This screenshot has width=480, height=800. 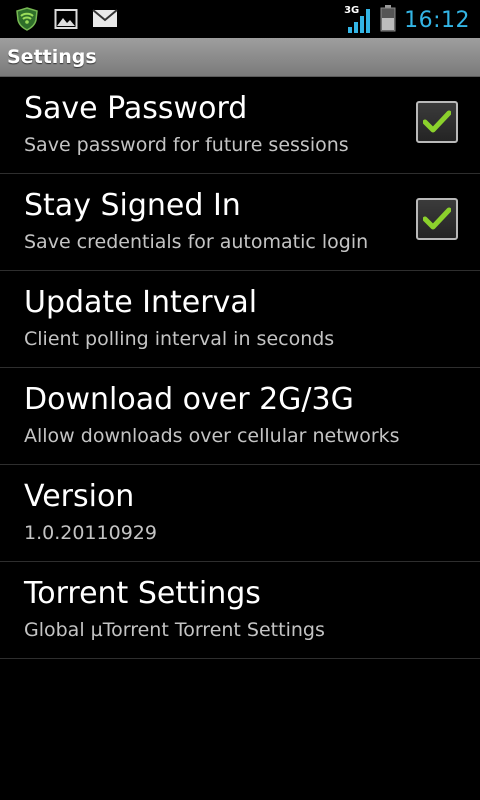 I want to click on pref-summary: Client polling interval in seconds, so click(x=179, y=339).